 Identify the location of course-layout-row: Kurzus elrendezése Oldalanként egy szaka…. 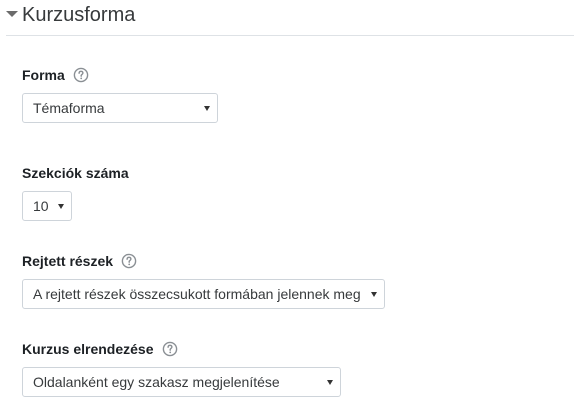
(181, 368).